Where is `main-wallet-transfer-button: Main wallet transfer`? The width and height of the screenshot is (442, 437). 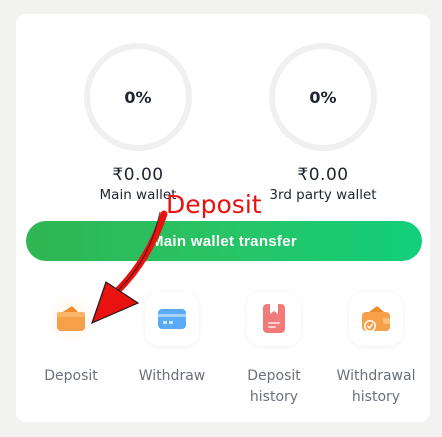
main-wallet-transfer-button: Main wallet transfer is located at coordinates (224, 241).